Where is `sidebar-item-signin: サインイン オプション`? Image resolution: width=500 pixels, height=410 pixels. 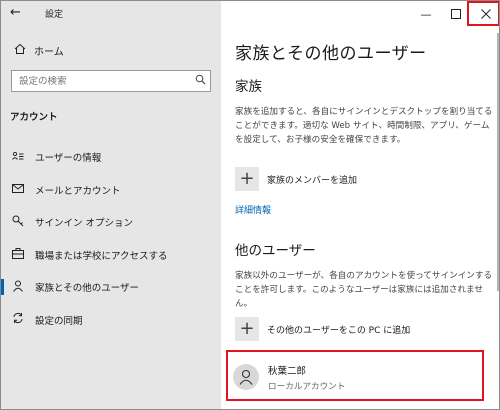
sidebar-item-signin: サインイン オプション is located at coordinates (111, 222).